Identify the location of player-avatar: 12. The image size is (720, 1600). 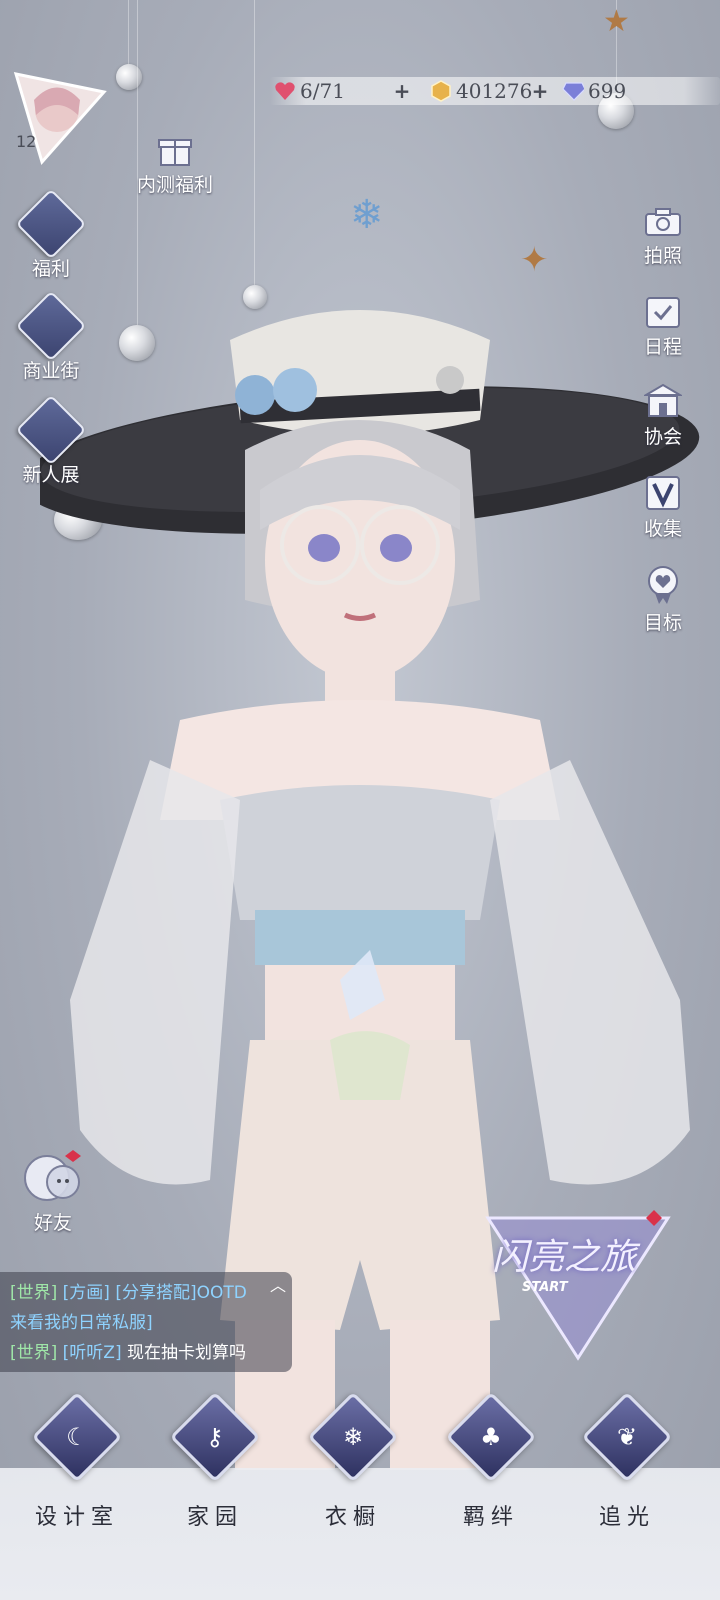
(60, 118).